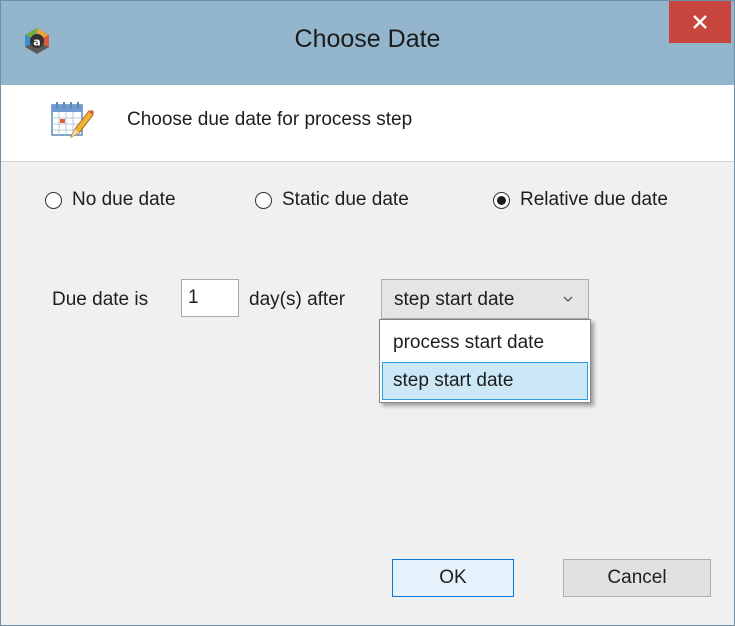  Describe the element at coordinates (270, 119) in the screenshot. I see `header-text: Choose due date for process step` at that location.